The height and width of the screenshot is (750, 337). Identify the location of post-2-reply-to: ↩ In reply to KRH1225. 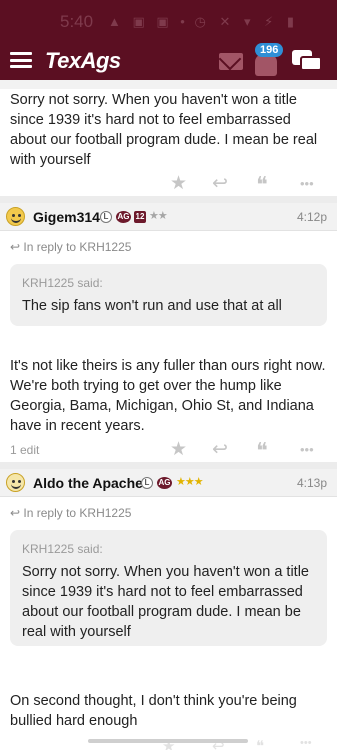
(70, 513).